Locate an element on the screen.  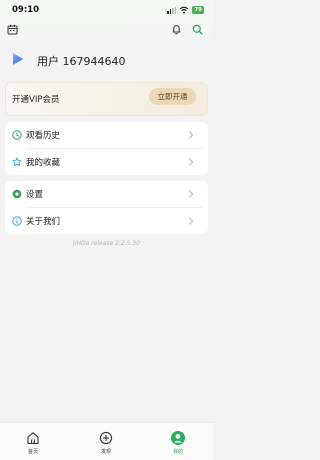
search-icon is located at coordinates (197, 29).